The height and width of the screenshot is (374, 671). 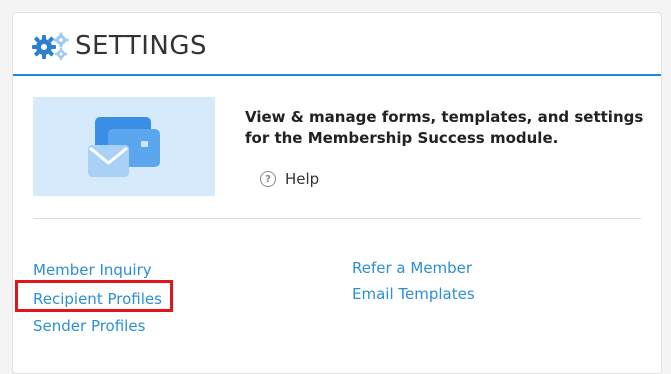 I want to click on question-circle-icon: ?, so click(x=268, y=179).